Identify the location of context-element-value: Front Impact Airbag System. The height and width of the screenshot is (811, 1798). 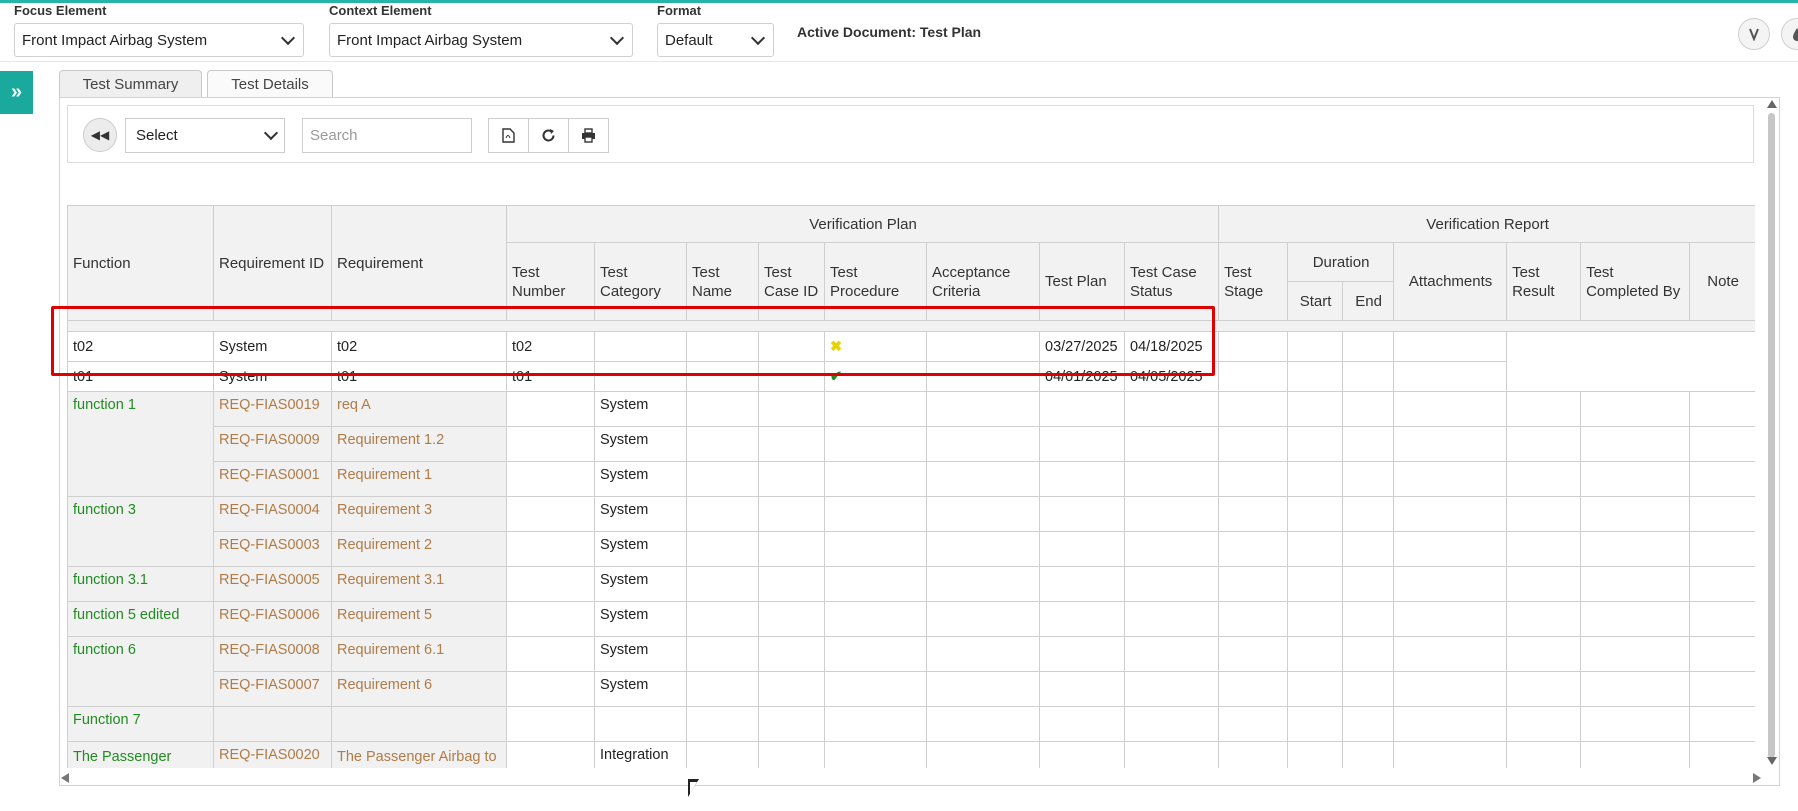
(430, 40).